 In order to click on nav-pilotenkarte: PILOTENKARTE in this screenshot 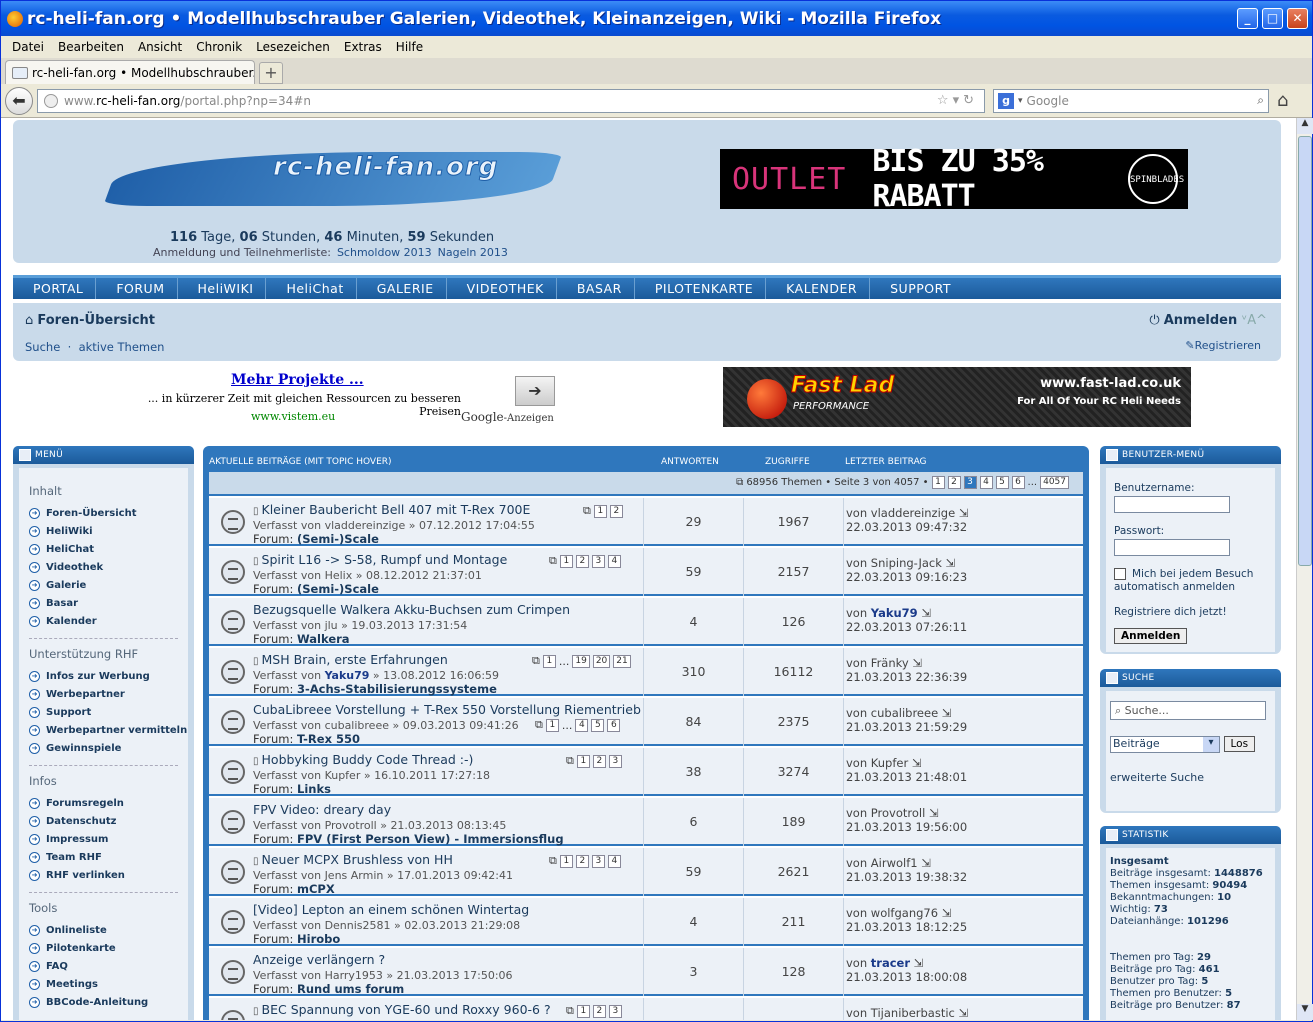, I will do `click(701, 288)`.